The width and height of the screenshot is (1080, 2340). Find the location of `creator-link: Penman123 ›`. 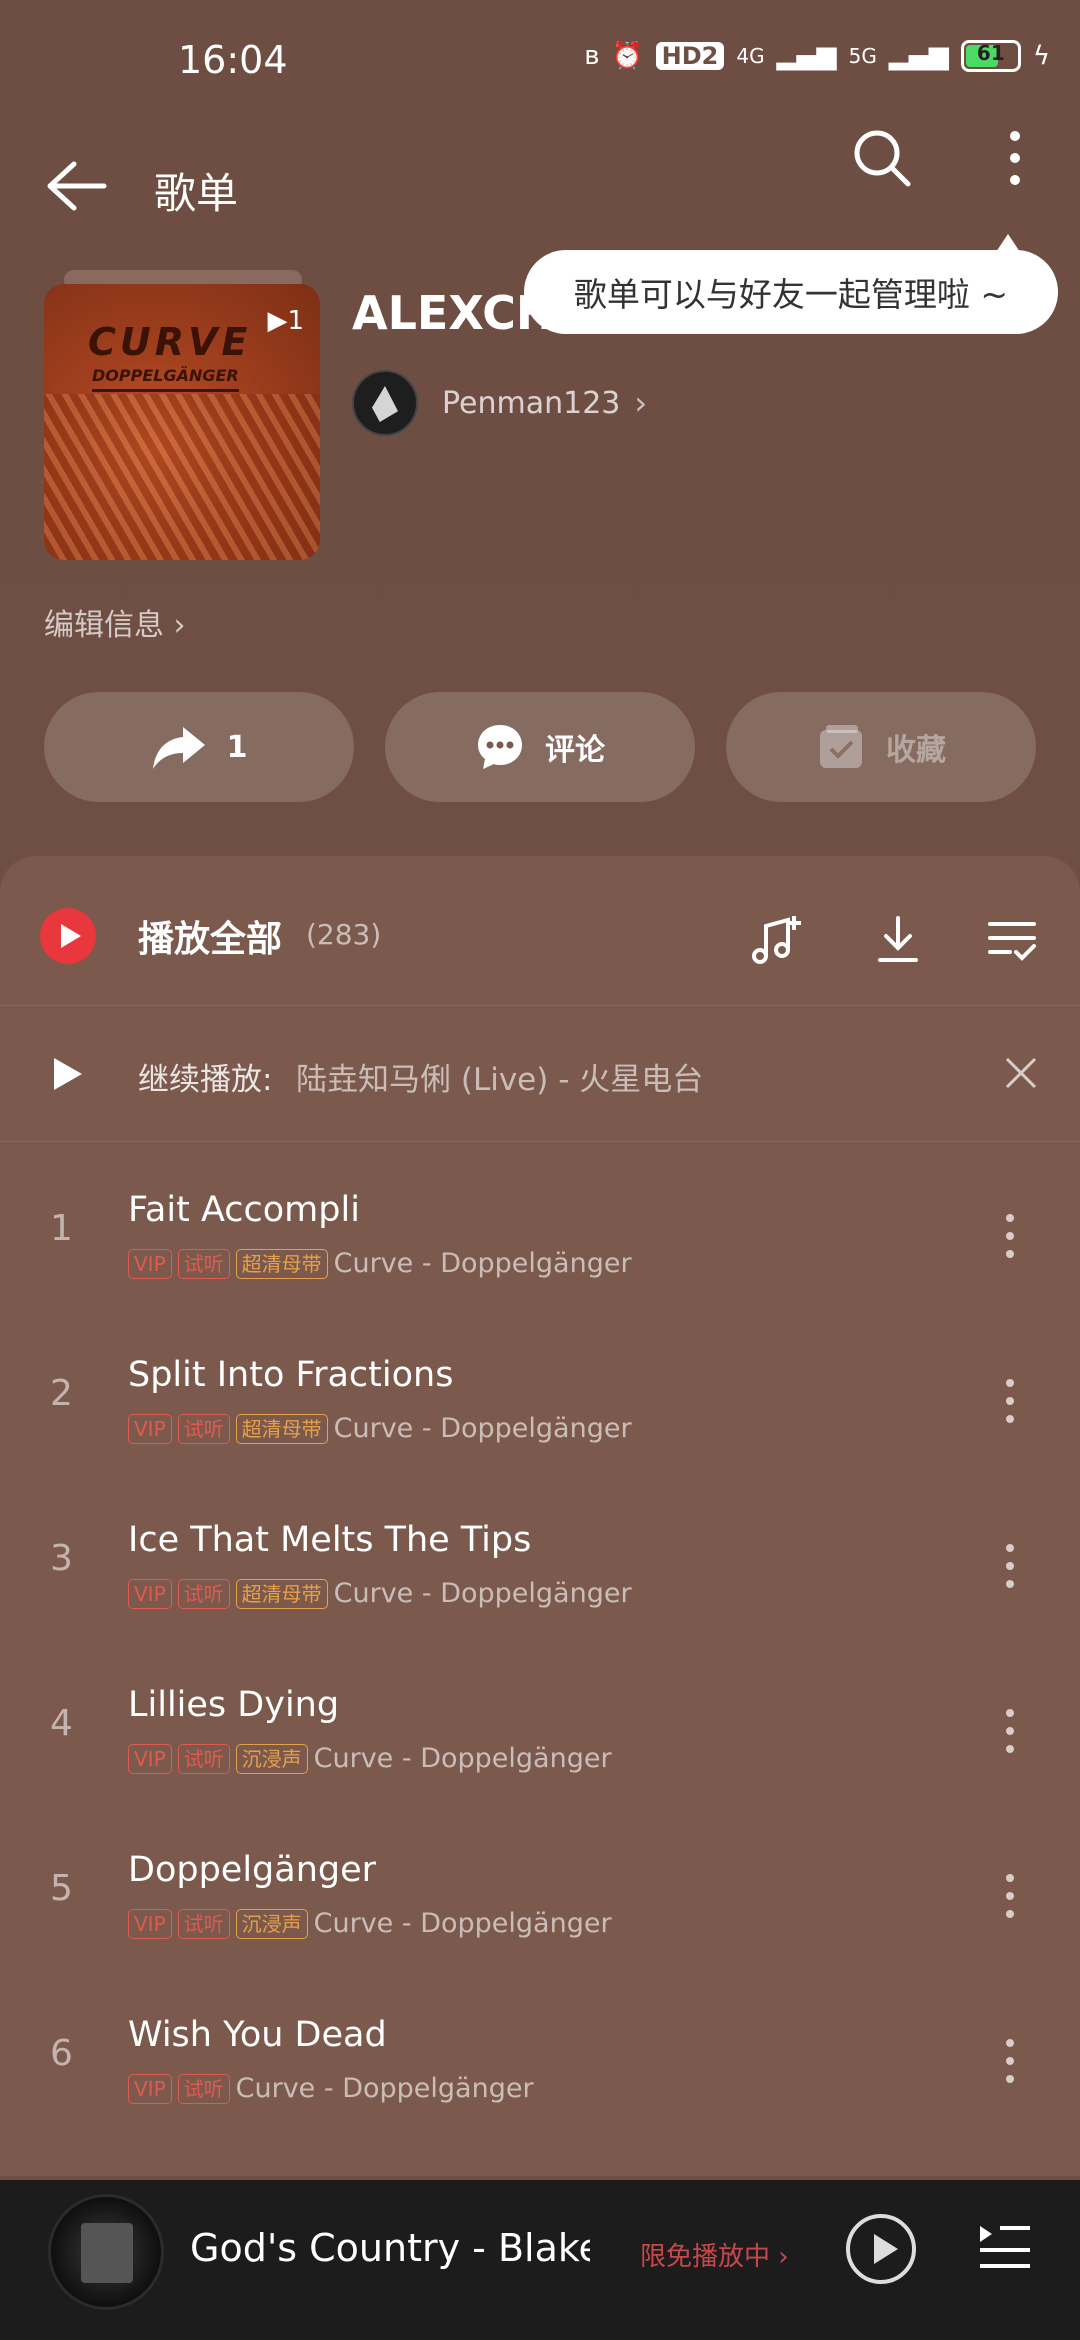

creator-link: Penman123 › is located at coordinates (499, 403).